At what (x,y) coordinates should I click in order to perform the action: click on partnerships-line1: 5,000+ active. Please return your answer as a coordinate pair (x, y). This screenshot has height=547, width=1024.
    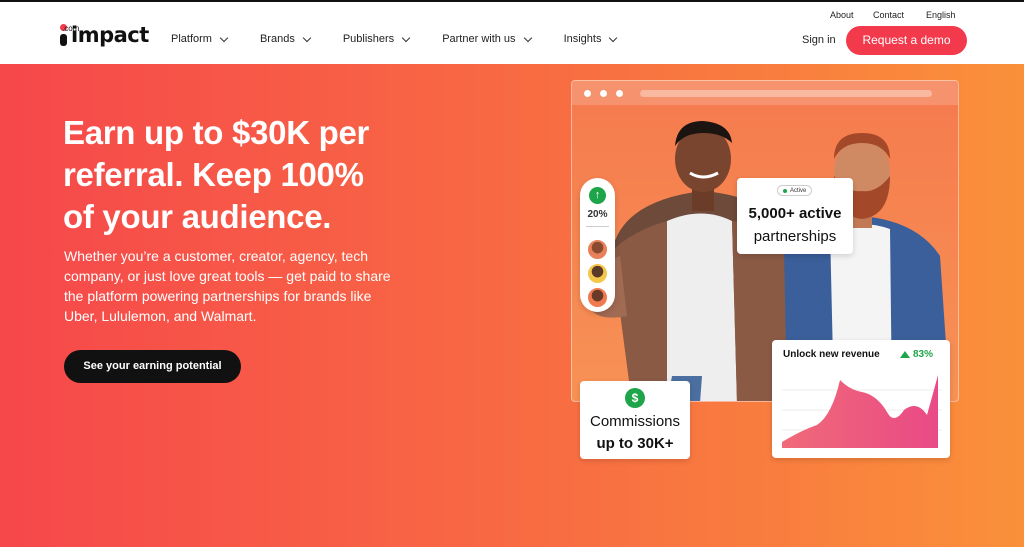
    Looking at the image, I should click on (795, 213).